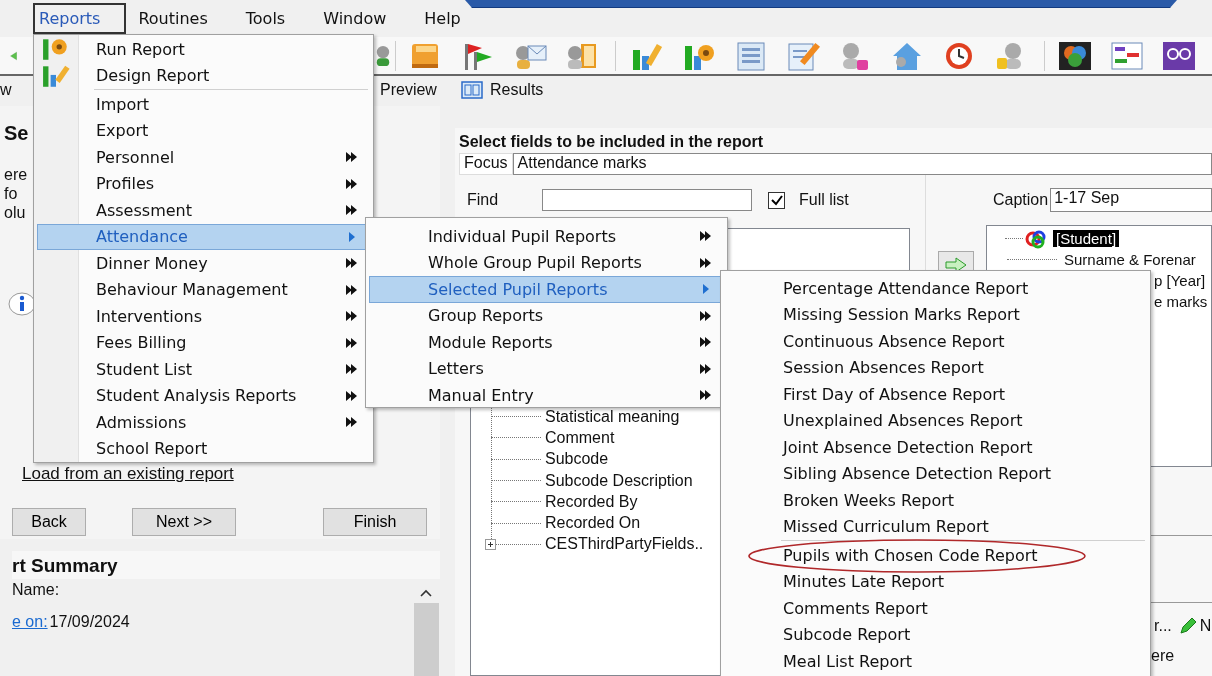 The width and height of the screenshot is (1212, 676). Describe the element at coordinates (486, 164) in the screenshot. I see `focus-label: Focus` at that location.